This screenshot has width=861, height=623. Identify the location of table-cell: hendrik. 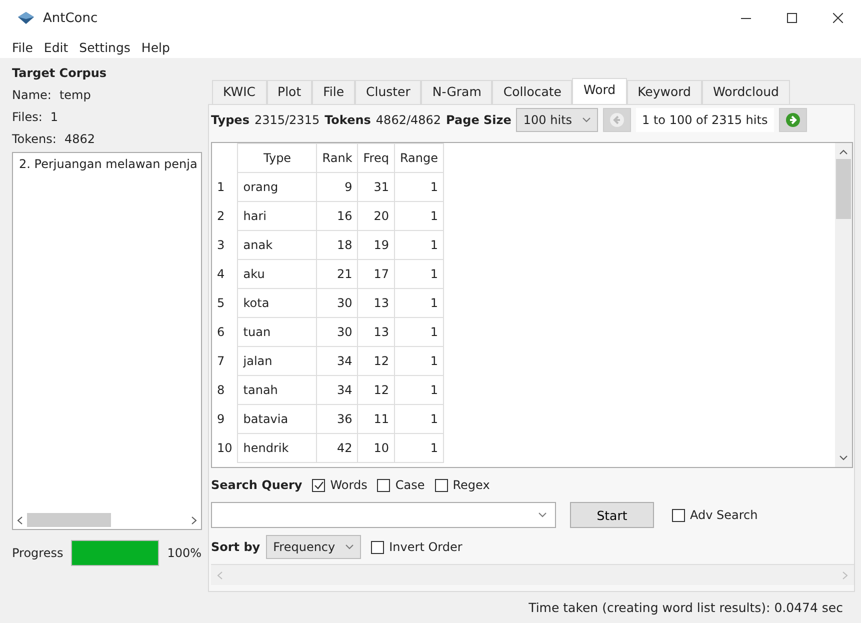
(277, 448).